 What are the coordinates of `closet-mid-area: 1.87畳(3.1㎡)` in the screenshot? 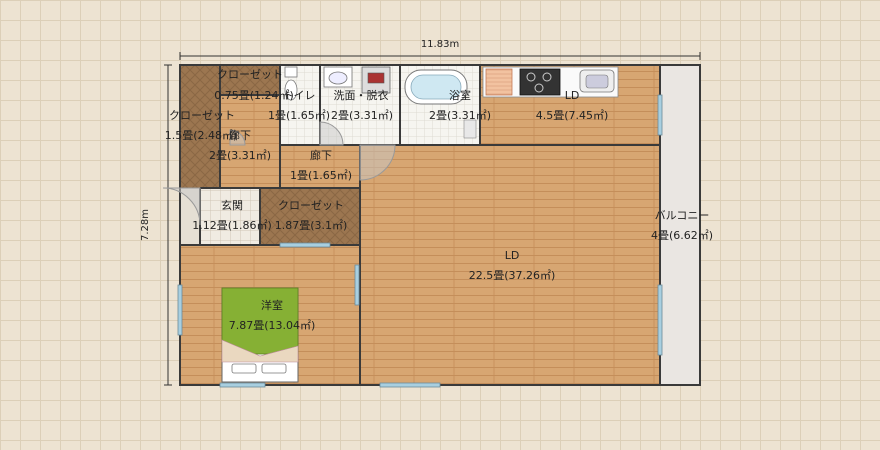 It's located at (311, 225).